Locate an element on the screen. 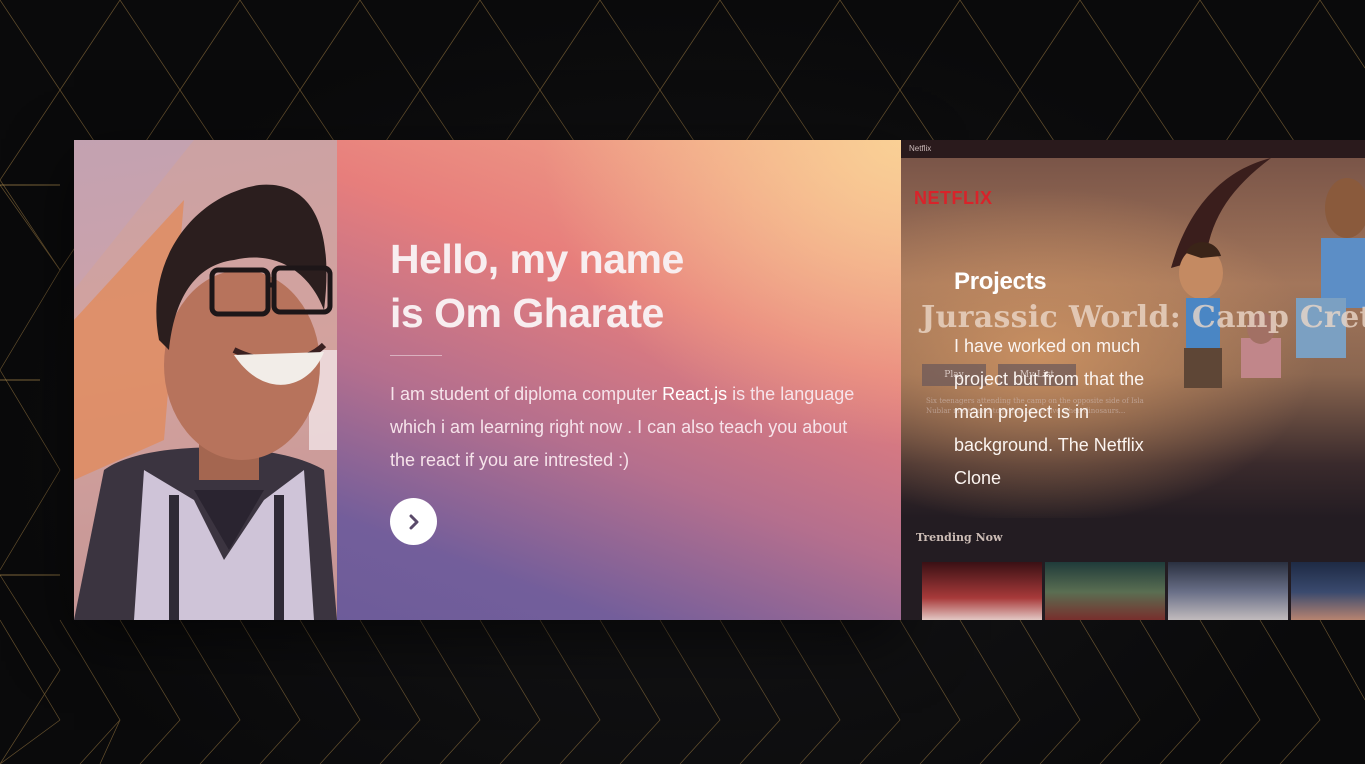  next-slide-button is located at coordinates (413, 521).